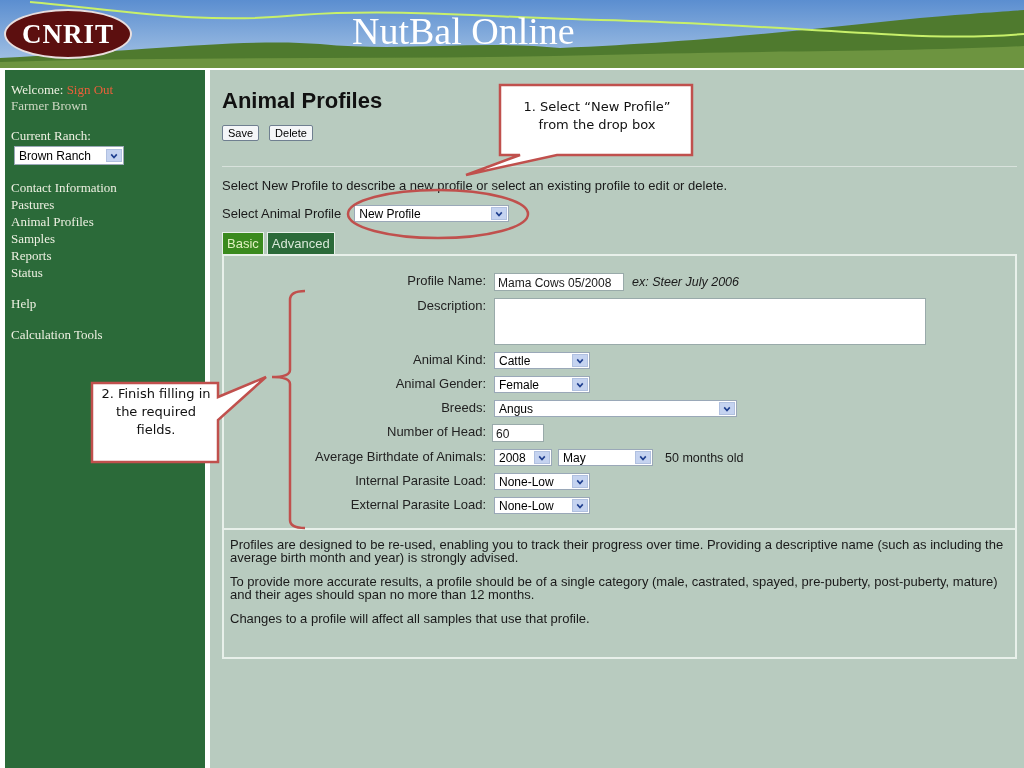 This screenshot has width=1024, height=768. Describe the element at coordinates (50, 106) in the screenshot. I see `user-name: Farmer Brown` at that location.